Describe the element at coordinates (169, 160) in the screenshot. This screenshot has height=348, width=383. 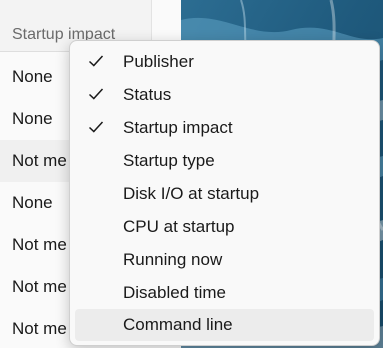
I see `menu-item-label: Startup type` at that location.